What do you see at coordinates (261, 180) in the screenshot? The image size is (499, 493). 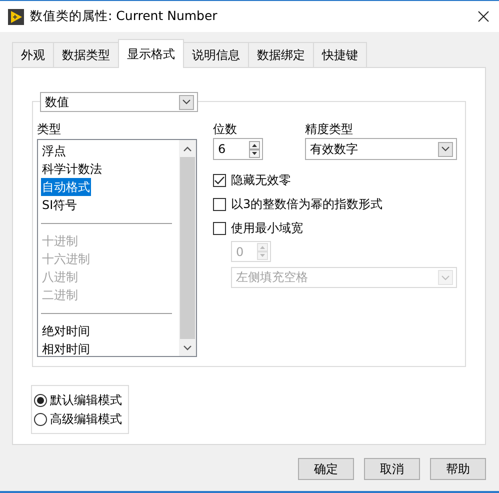 I see `checkbox-label: 隐藏无效零` at bounding box center [261, 180].